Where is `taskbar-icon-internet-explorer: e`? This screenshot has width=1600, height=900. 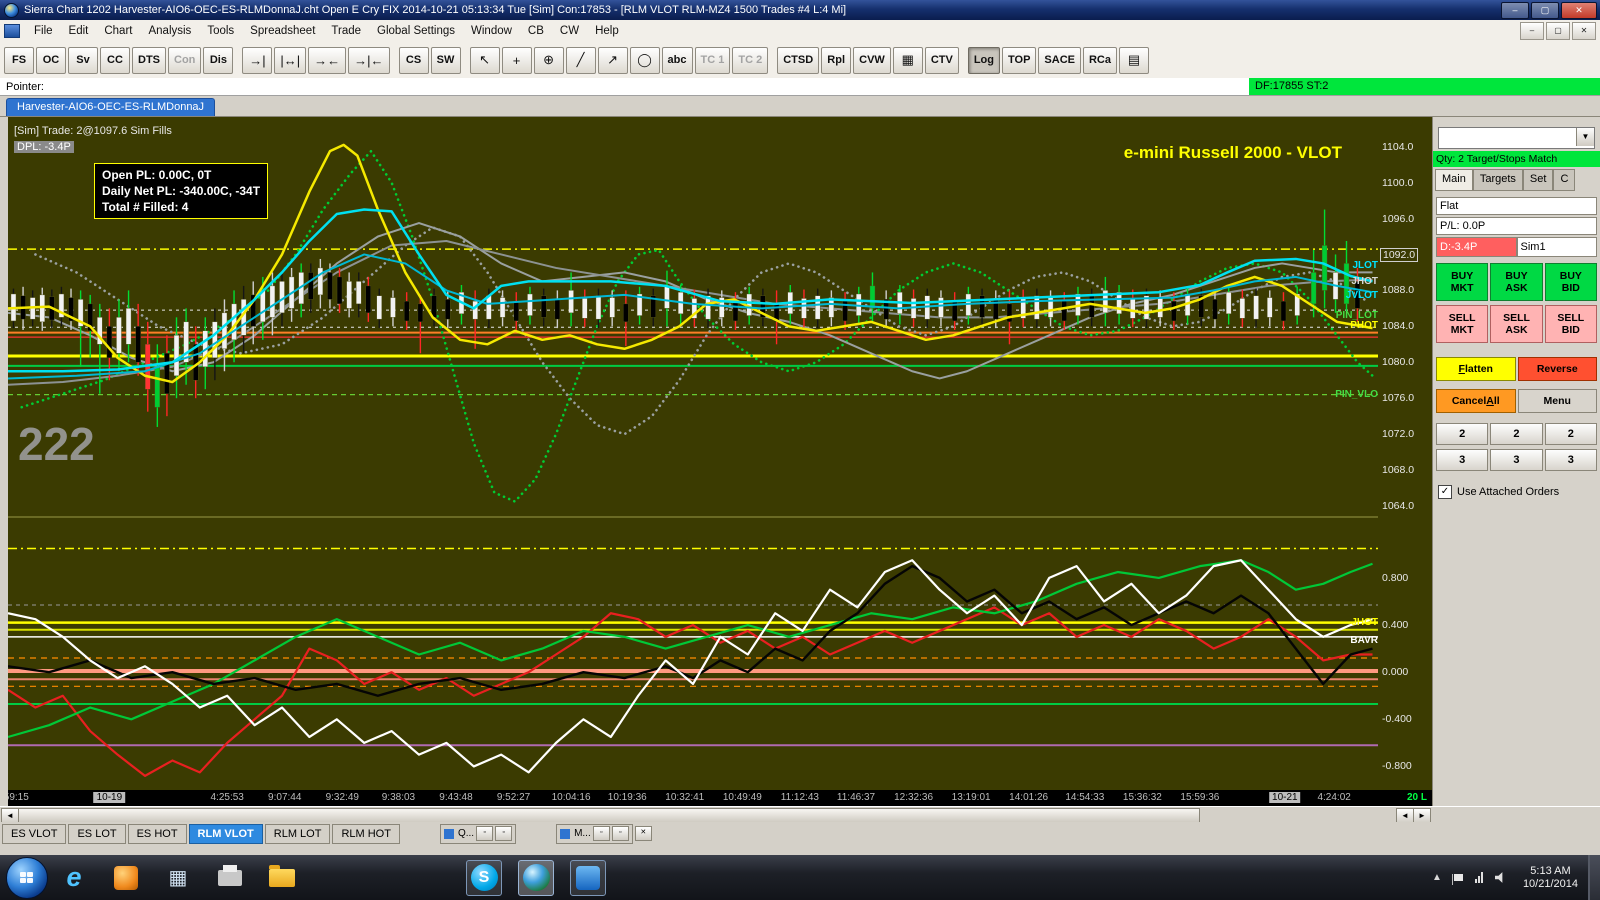 taskbar-icon-internet-explorer: e is located at coordinates (74, 878).